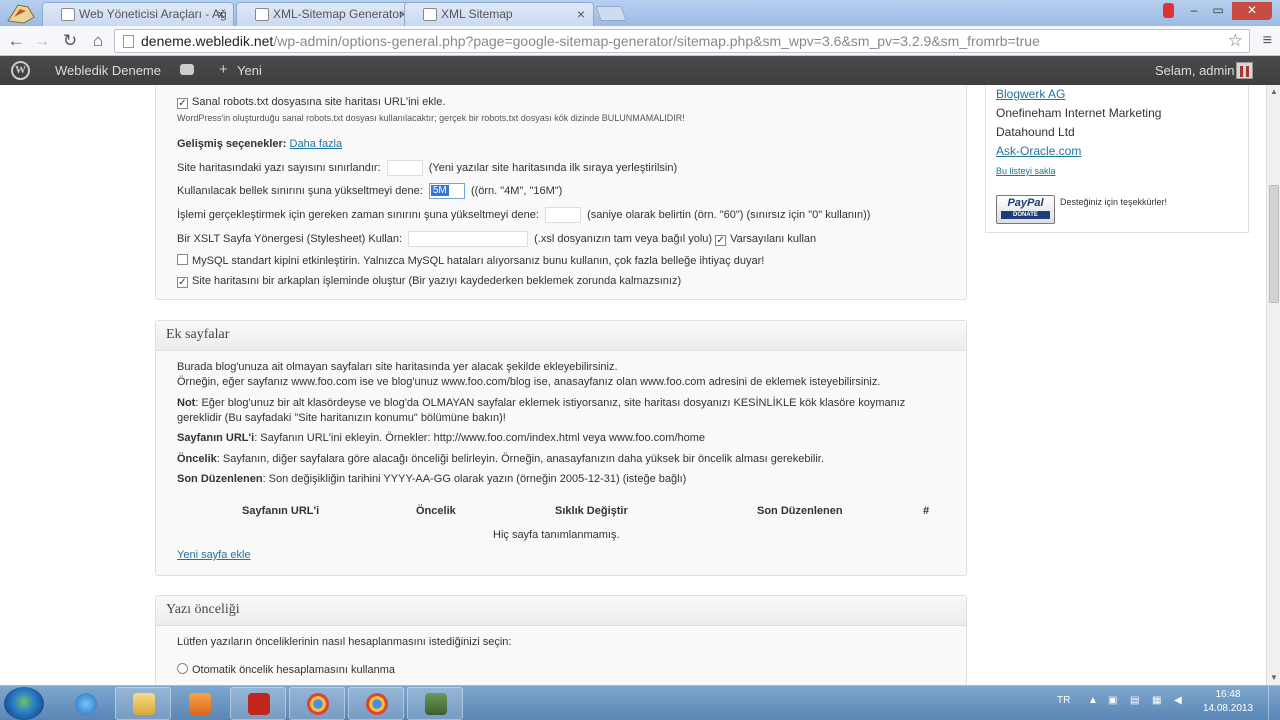  What do you see at coordinates (207, 41) in the screenshot?
I see `url-host: deneme.webledik.net` at bounding box center [207, 41].